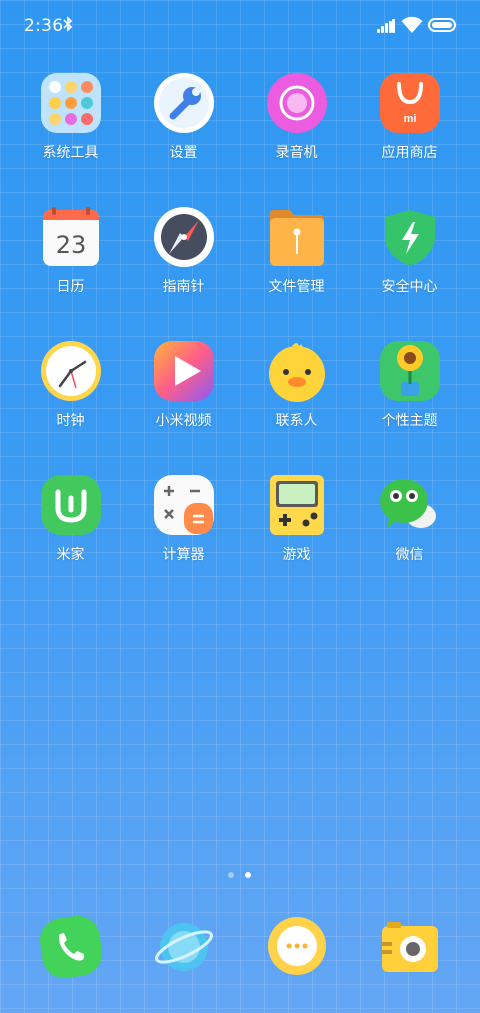  Describe the element at coordinates (231, 875) in the screenshot. I see `page-dot` at that location.